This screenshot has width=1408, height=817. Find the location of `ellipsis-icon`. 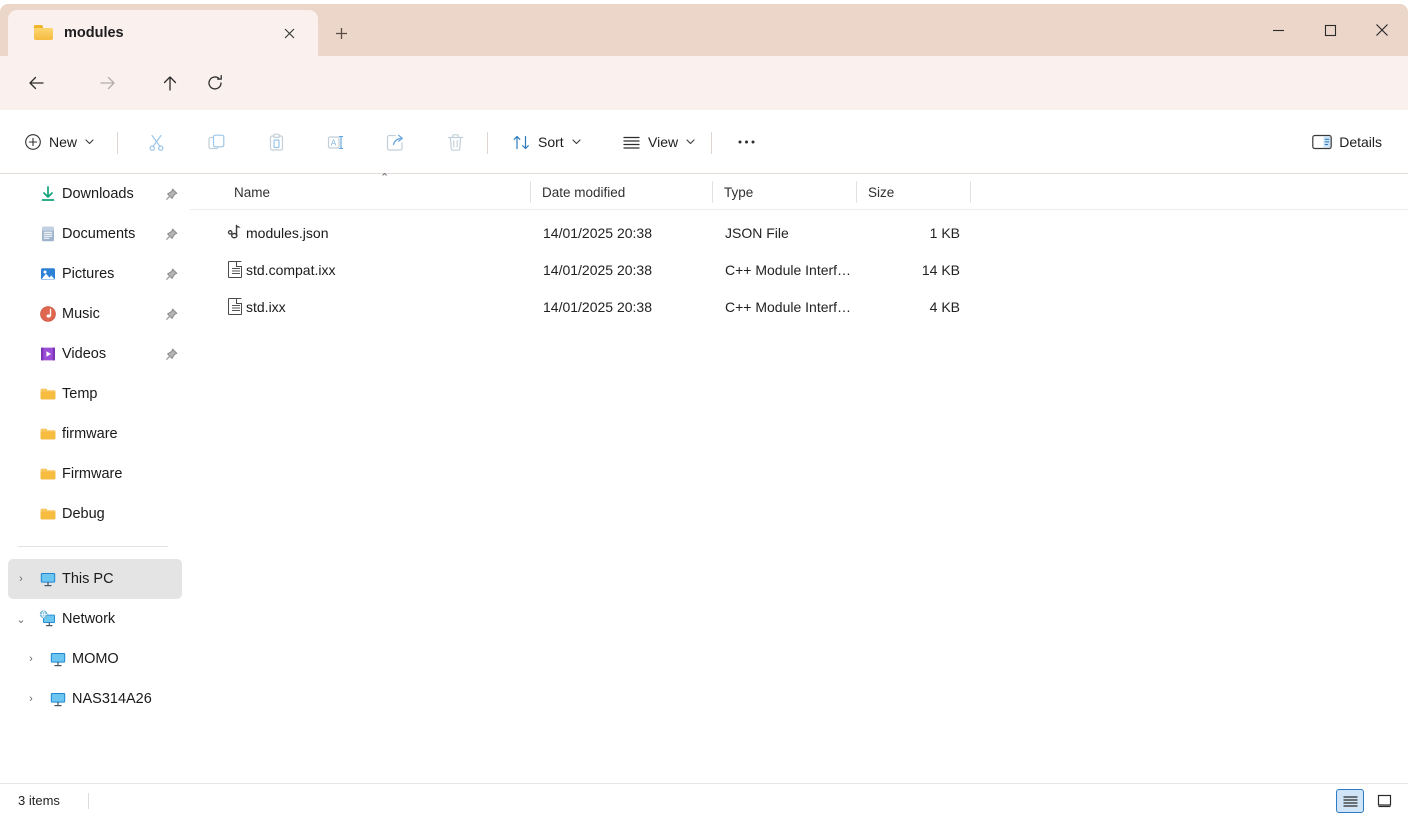

ellipsis-icon is located at coordinates (746, 142).